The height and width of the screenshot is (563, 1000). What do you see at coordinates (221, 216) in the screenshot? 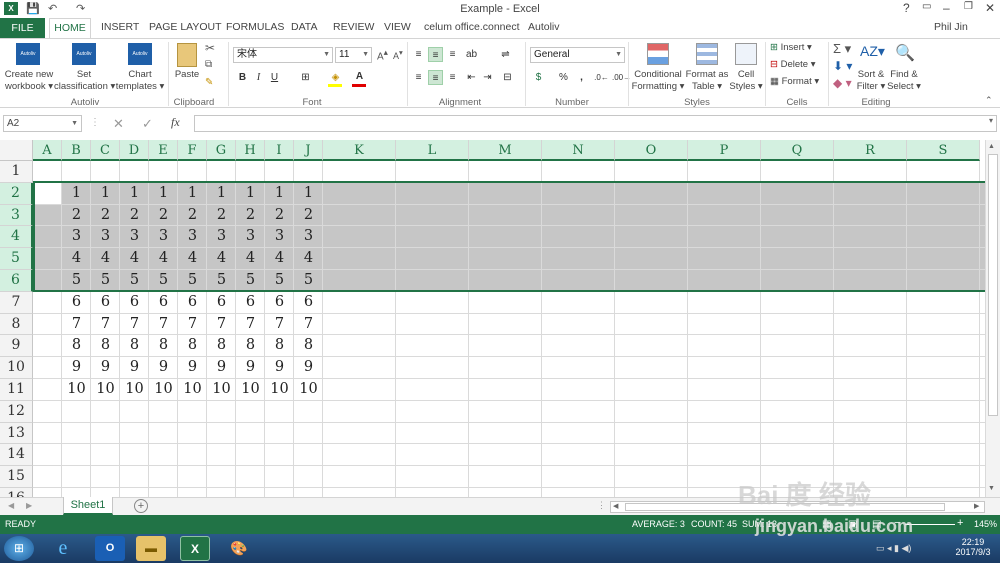
I see `cell-g3: 2` at bounding box center [221, 216].